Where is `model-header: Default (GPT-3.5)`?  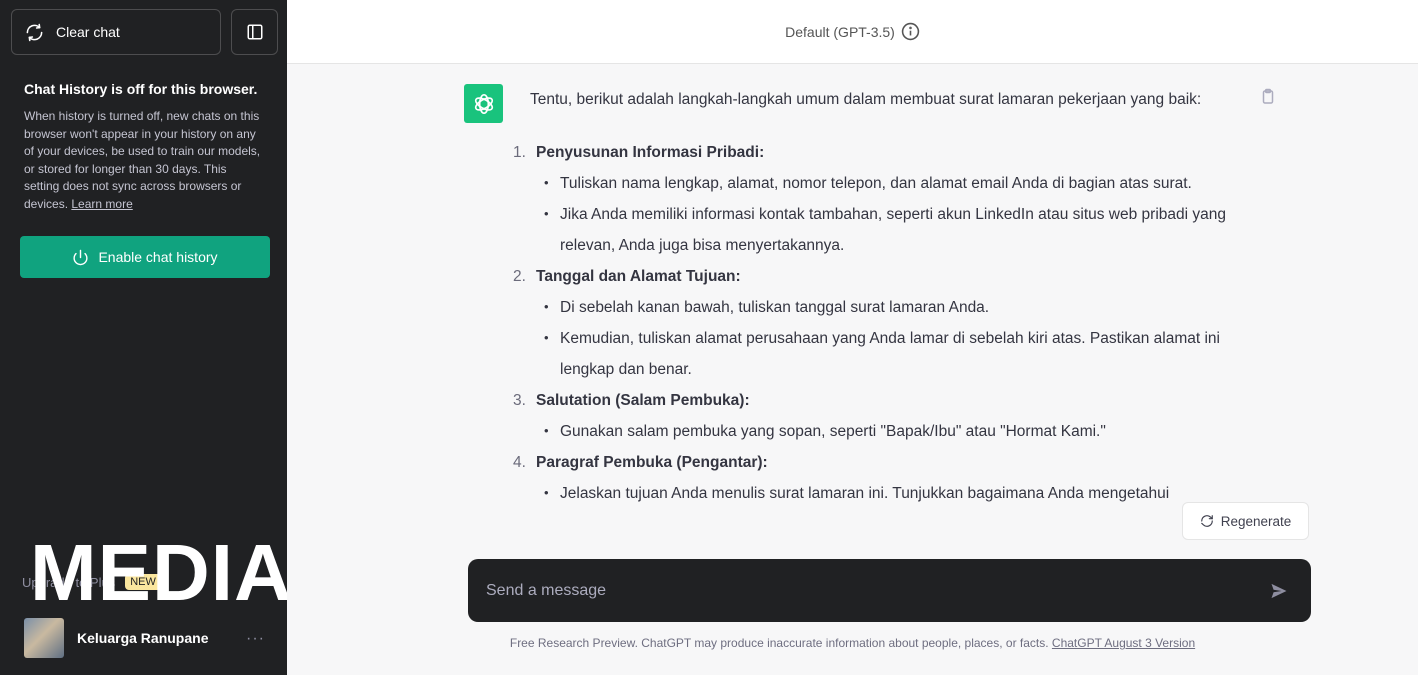
model-header: Default (GPT-3.5) is located at coordinates (852, 32).